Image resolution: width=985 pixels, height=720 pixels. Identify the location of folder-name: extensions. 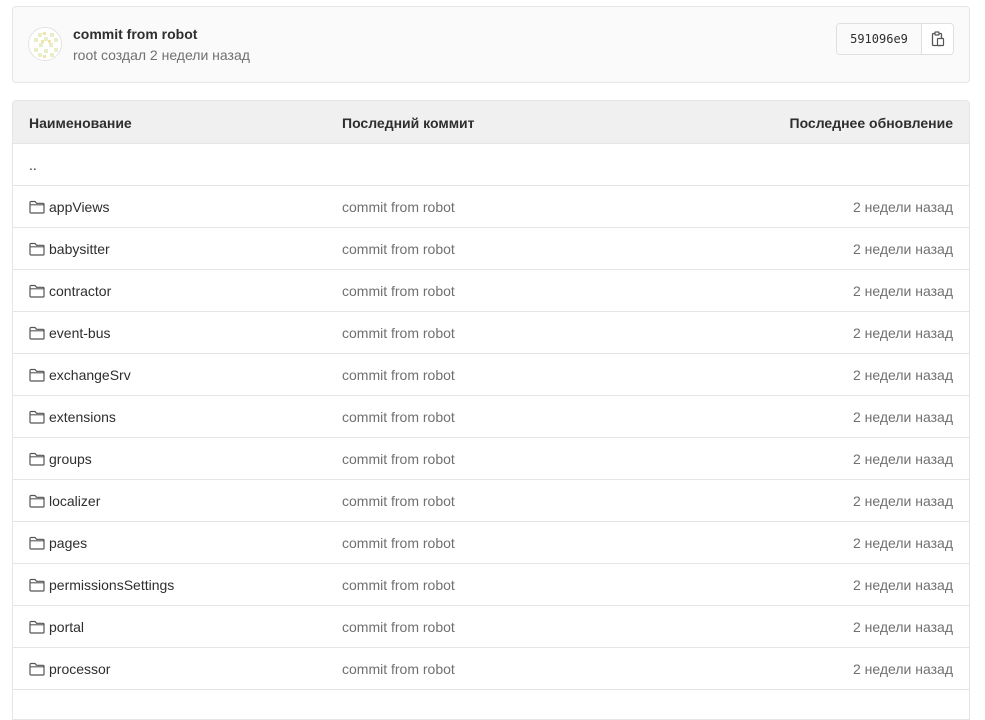
(82, 417).